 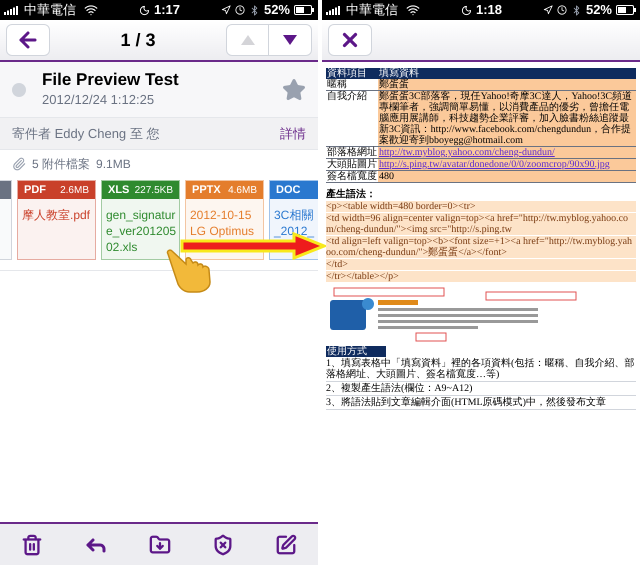 What do you see at coordinates (352, 152) in the screenshot?
I see `label-cell: 部落格網址` at bounding box center [352, 152].